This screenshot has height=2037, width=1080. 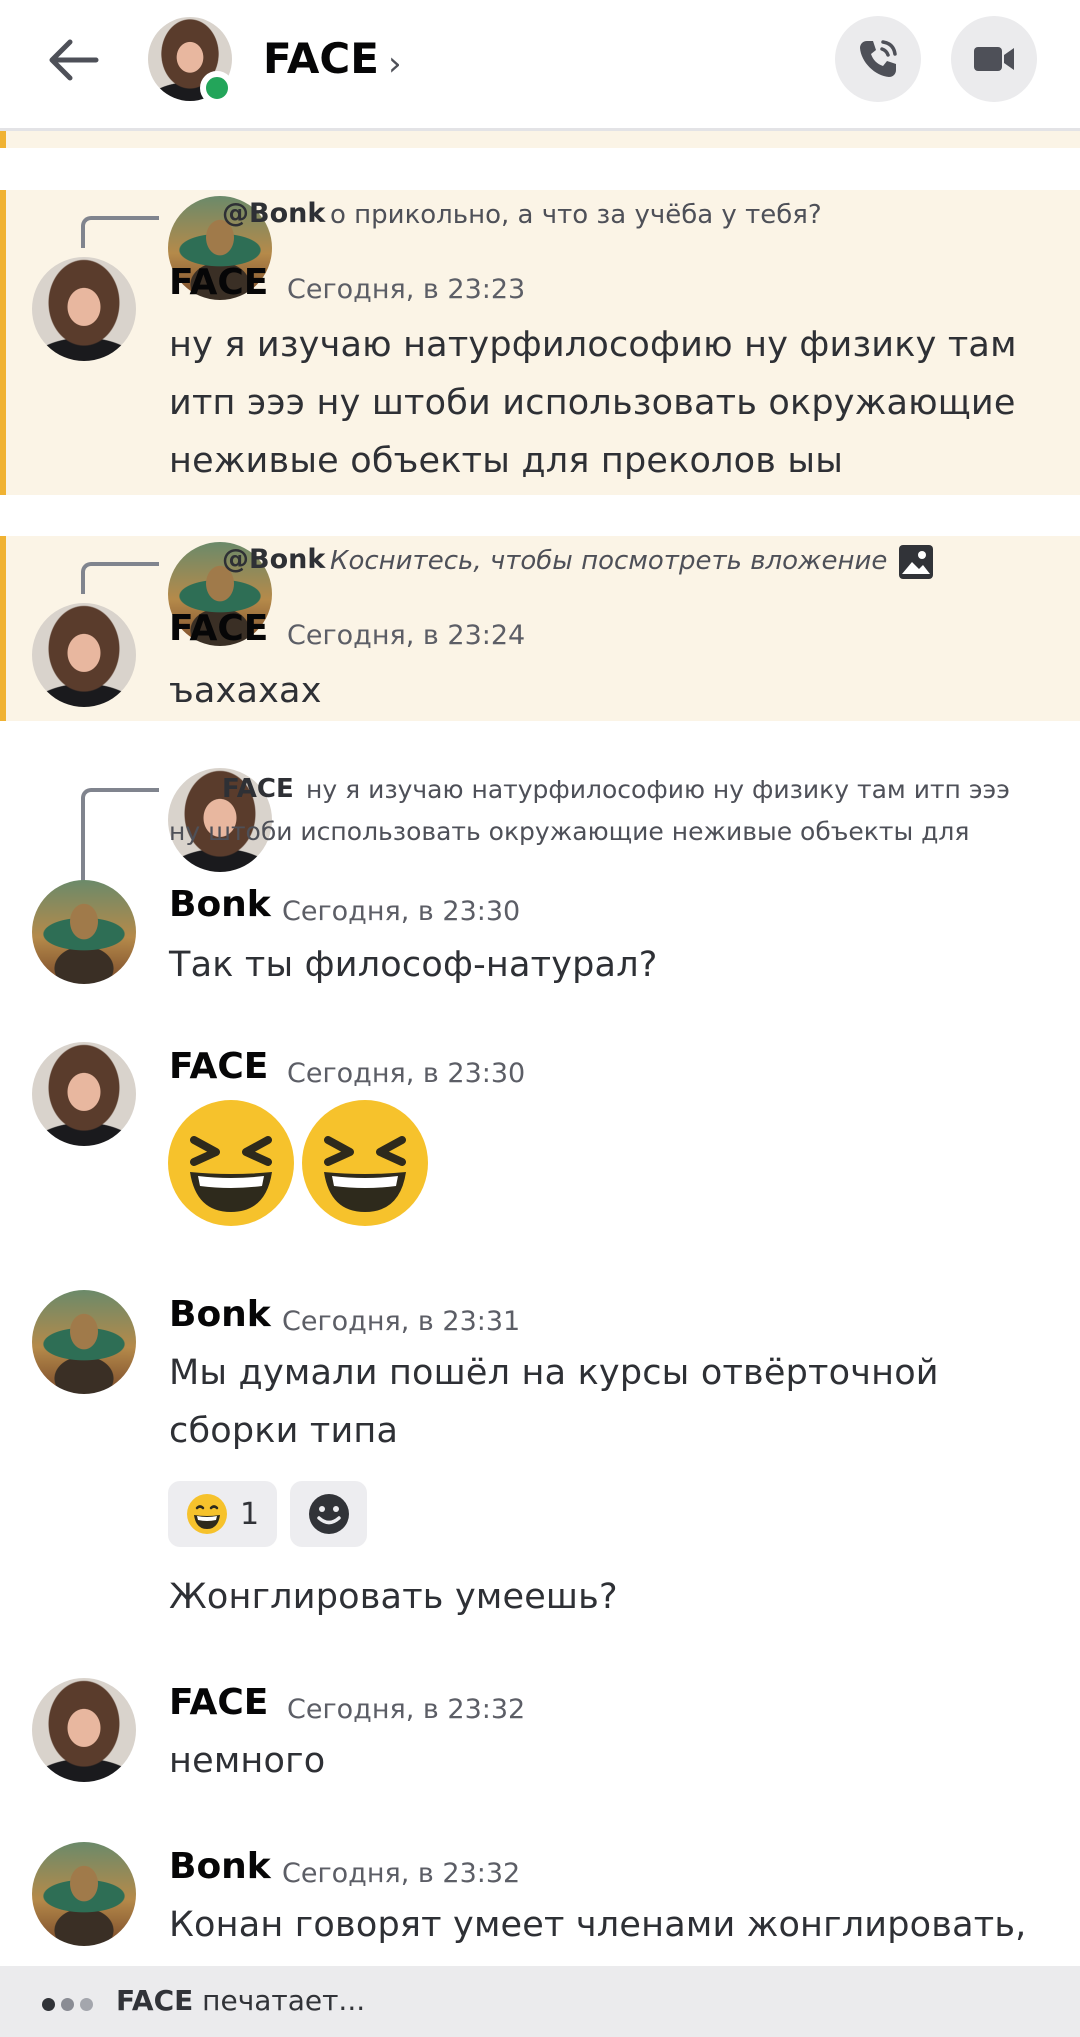 I want to click on phone-call-icon, so click(x=878, y=59).